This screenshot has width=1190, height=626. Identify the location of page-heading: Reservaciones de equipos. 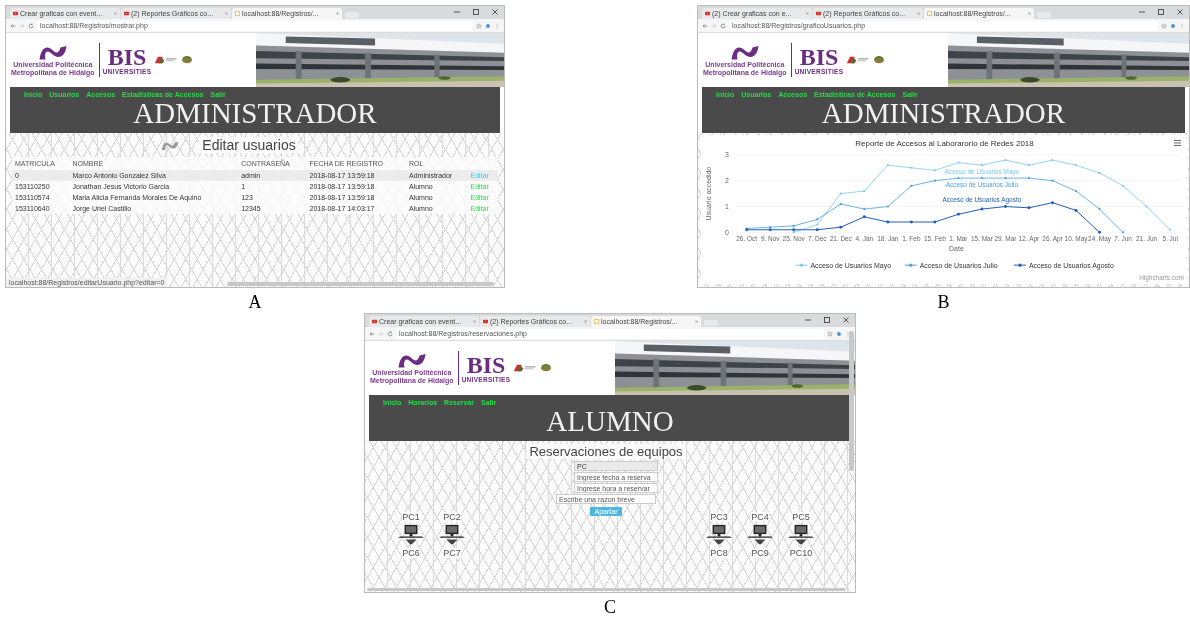
(606, 451).